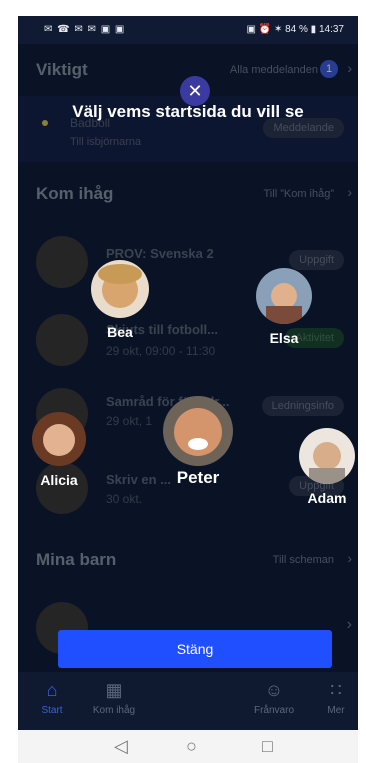  I want to click on bottom-navigation: ⌂ Start ▦ Kom ihåg ☺ Frånvaro ∷ Mer, so click(188, 701).